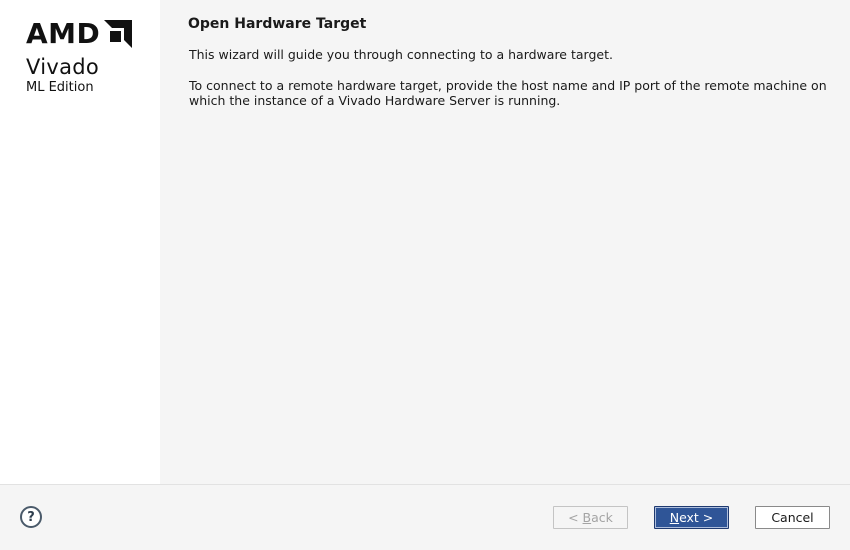 This screenshot has height=550, width=850. What do you see at coordinates (674, 517) in the screenshot?
I see `next-button-mnemonic: N` at bounding box center [674, 517].